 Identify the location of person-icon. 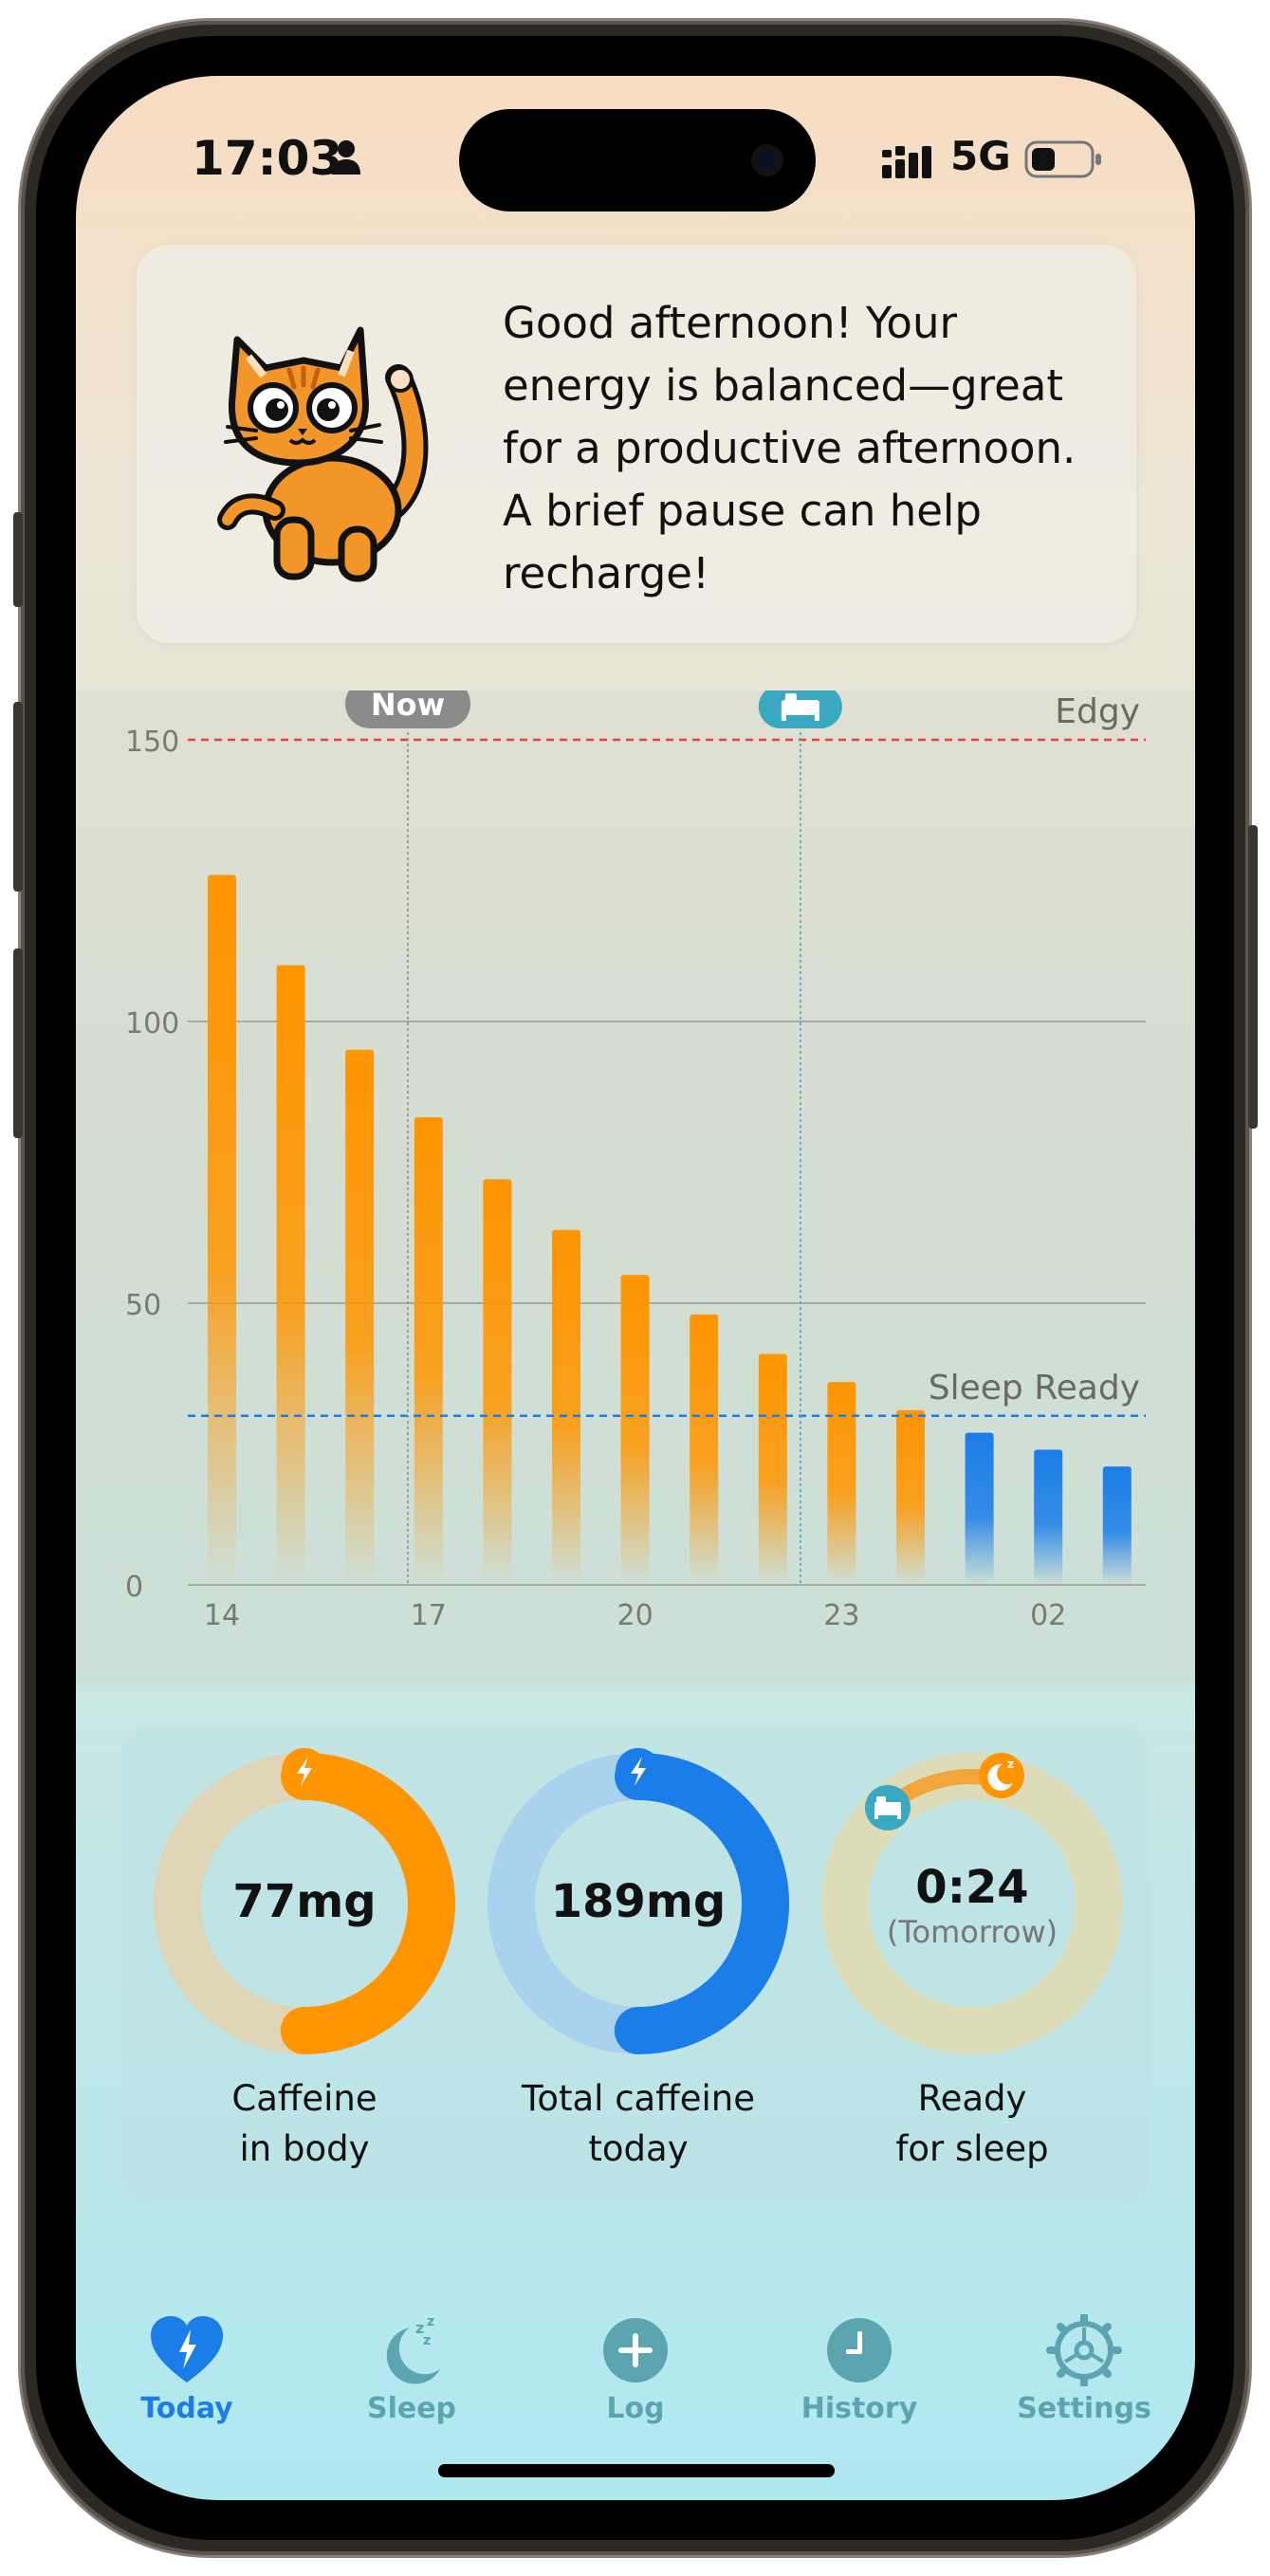
(346, 157).